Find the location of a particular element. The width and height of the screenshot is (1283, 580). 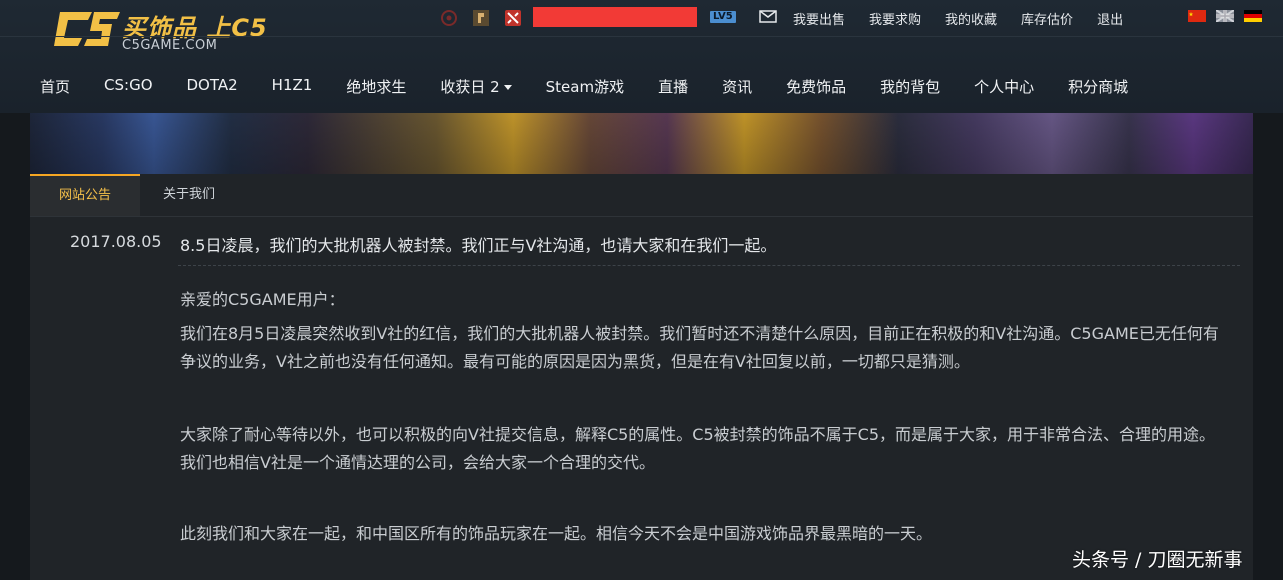

nav-csgo: CS:GO is located at coordinates (128, 86).